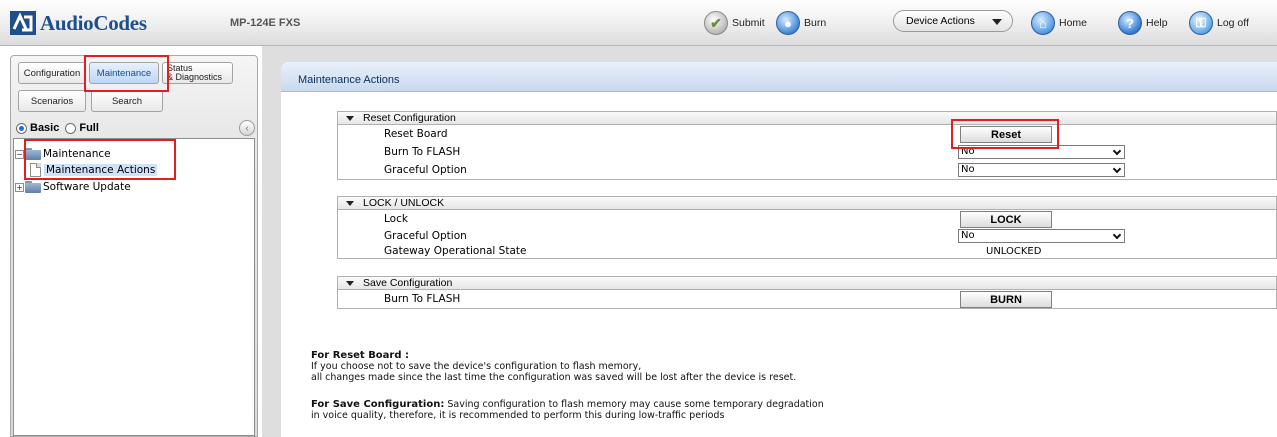  What do you see at coordinates (93, 22) in the screenshot?
I see `brand-name: AudioCodes` at bounding box center [93, 22].